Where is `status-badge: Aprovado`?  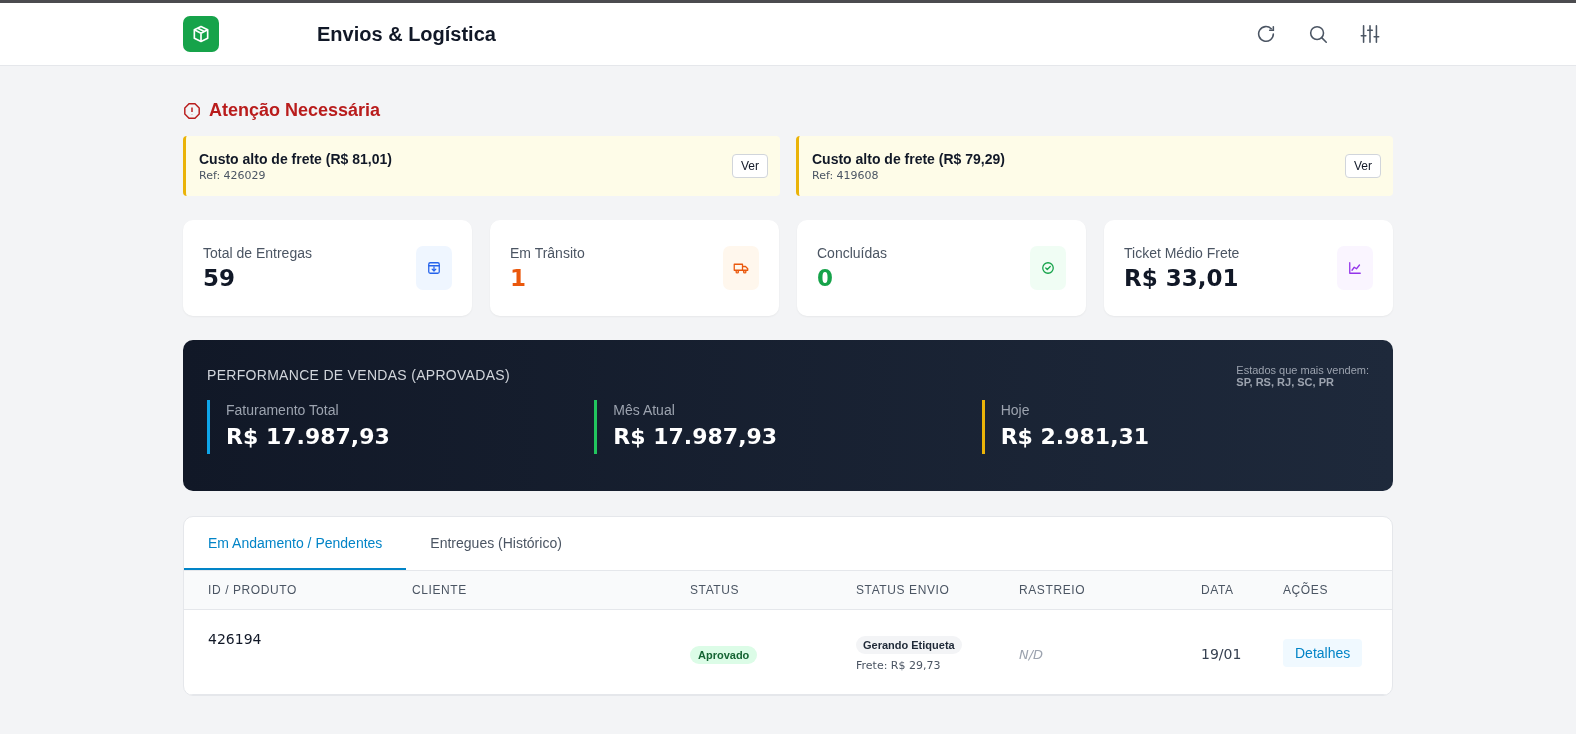
status-badge: Aprovado is located at coordinates (724, 654).